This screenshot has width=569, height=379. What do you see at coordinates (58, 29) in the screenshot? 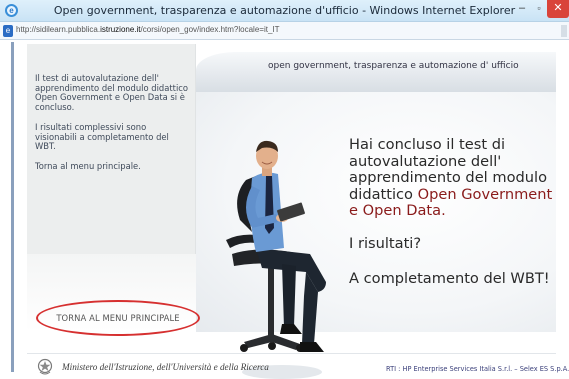
I see `url-prefix: http://sidilearn.pubblica.` at bounding box center [58, 29].